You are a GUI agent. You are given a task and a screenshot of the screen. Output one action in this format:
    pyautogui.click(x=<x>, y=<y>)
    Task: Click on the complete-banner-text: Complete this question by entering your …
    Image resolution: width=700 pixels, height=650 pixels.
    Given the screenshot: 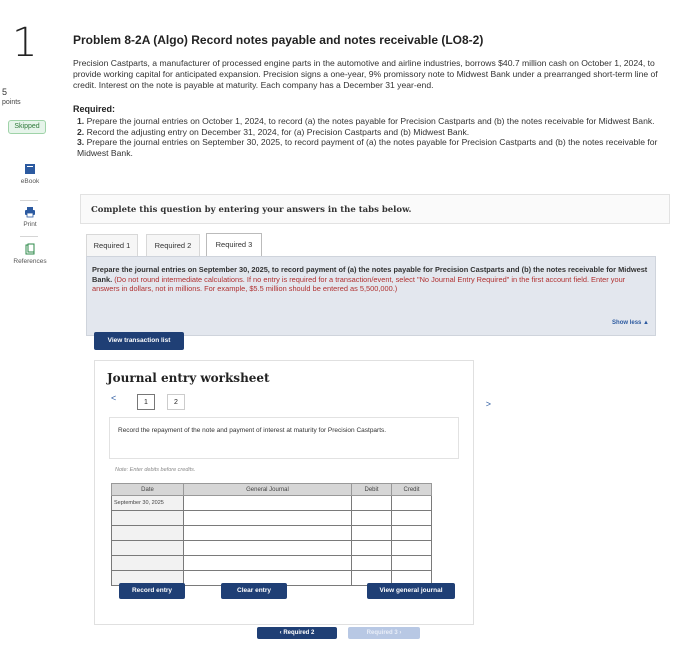 What is the action you would take?
    pyautogui.click(x=251, y=210)
    